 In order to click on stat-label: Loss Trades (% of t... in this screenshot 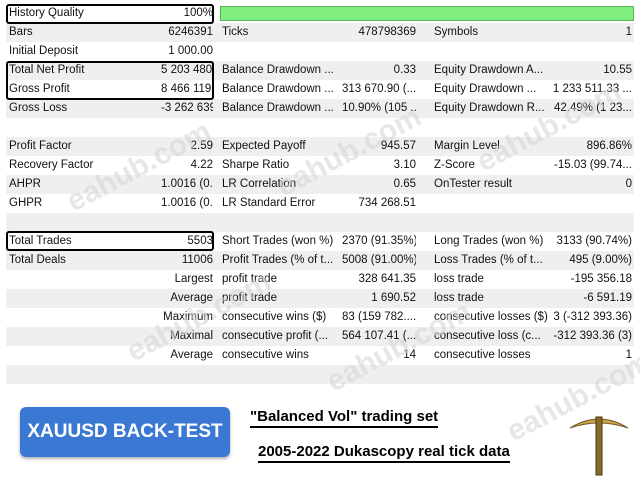, I will do `click(488, 260)`.